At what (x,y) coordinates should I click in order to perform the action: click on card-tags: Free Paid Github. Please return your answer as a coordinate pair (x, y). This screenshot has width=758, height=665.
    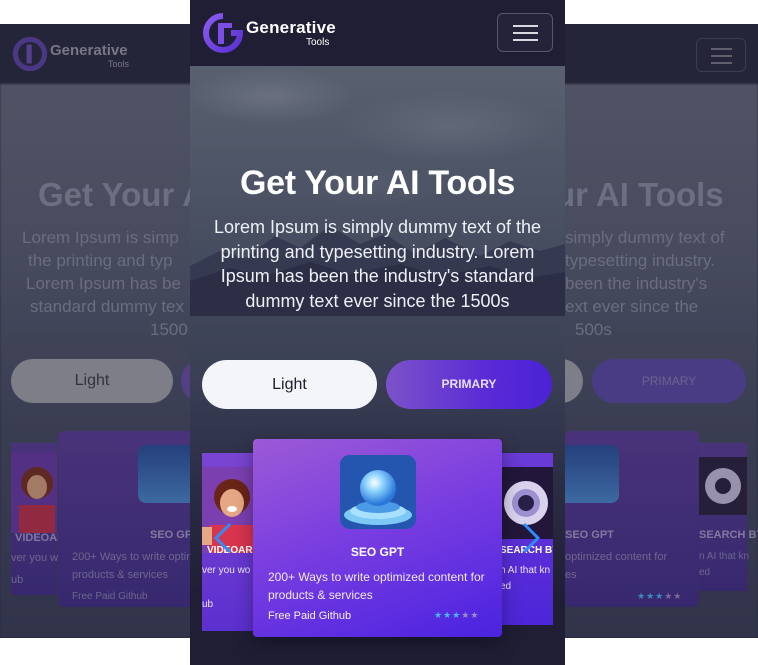
    Looking at the image, I should click on (310, 616).